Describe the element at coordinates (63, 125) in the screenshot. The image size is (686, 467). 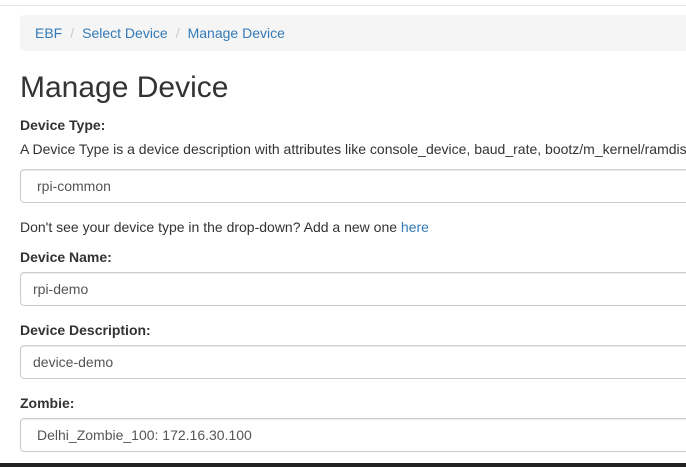
I see `device-type-label: Device Type:` at that location.